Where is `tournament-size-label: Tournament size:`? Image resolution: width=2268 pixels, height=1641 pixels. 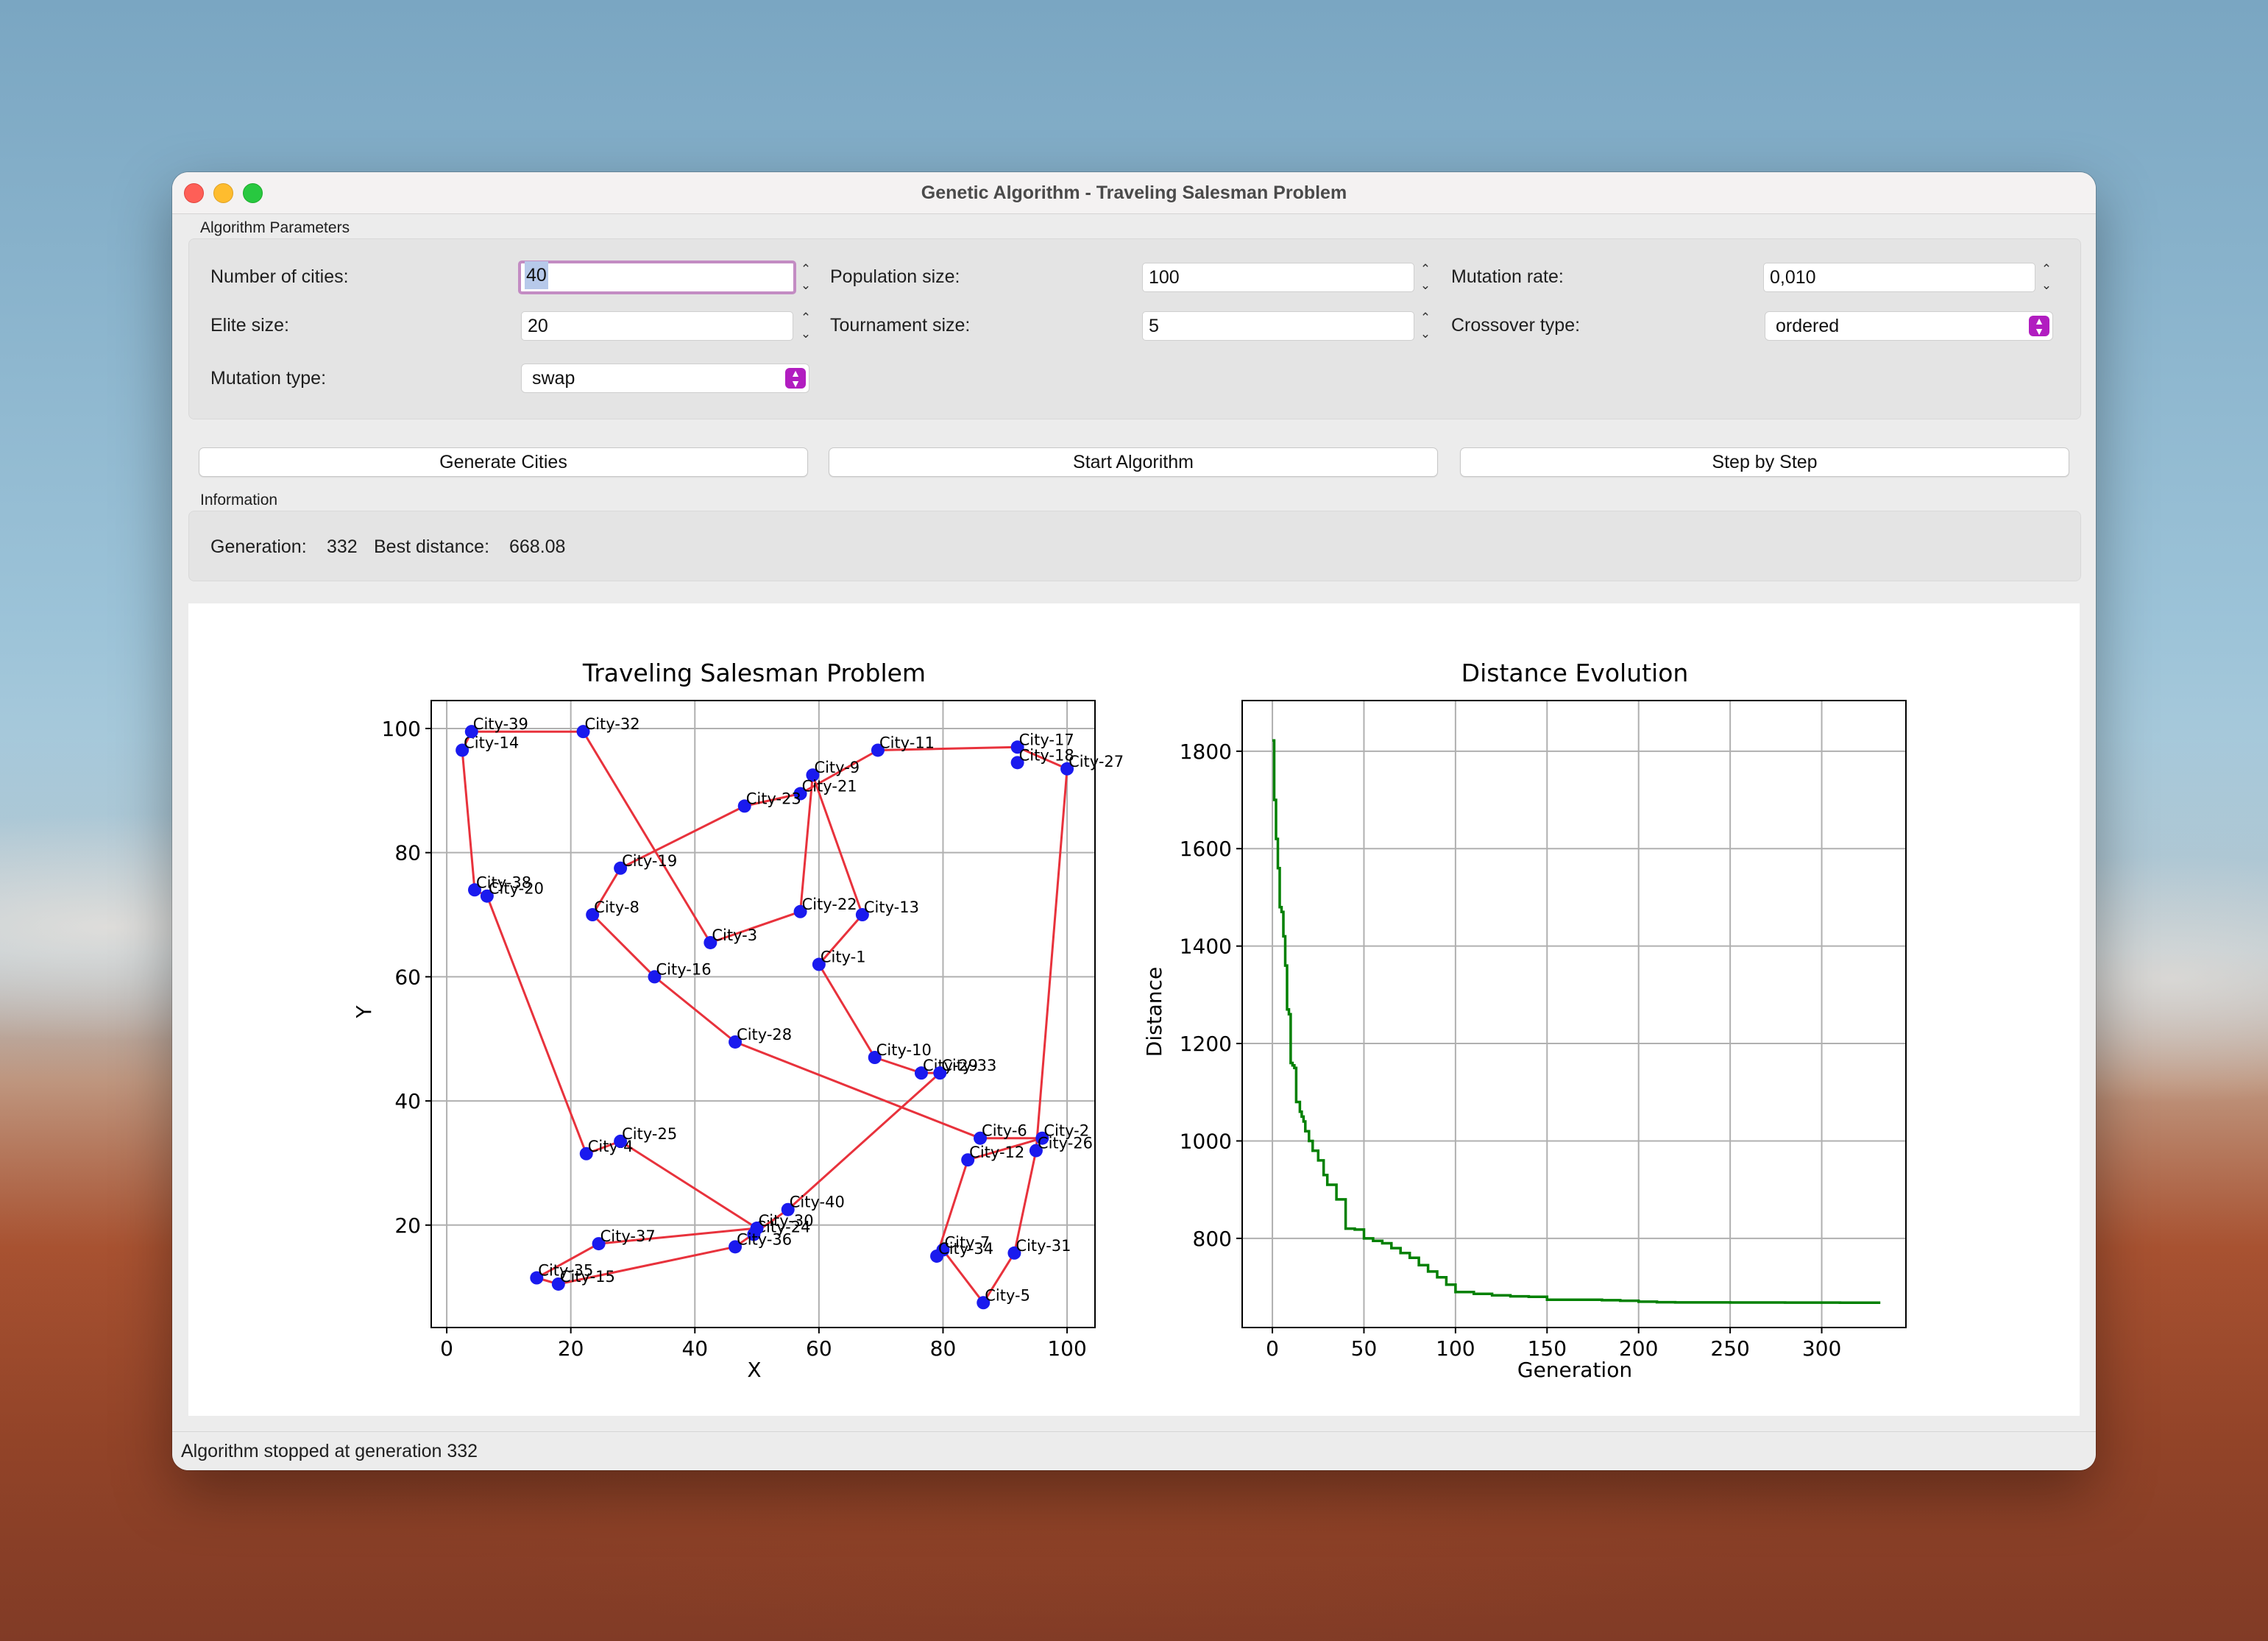 tournament-size-label: Tournament size: is located at coordinates (900, 325).